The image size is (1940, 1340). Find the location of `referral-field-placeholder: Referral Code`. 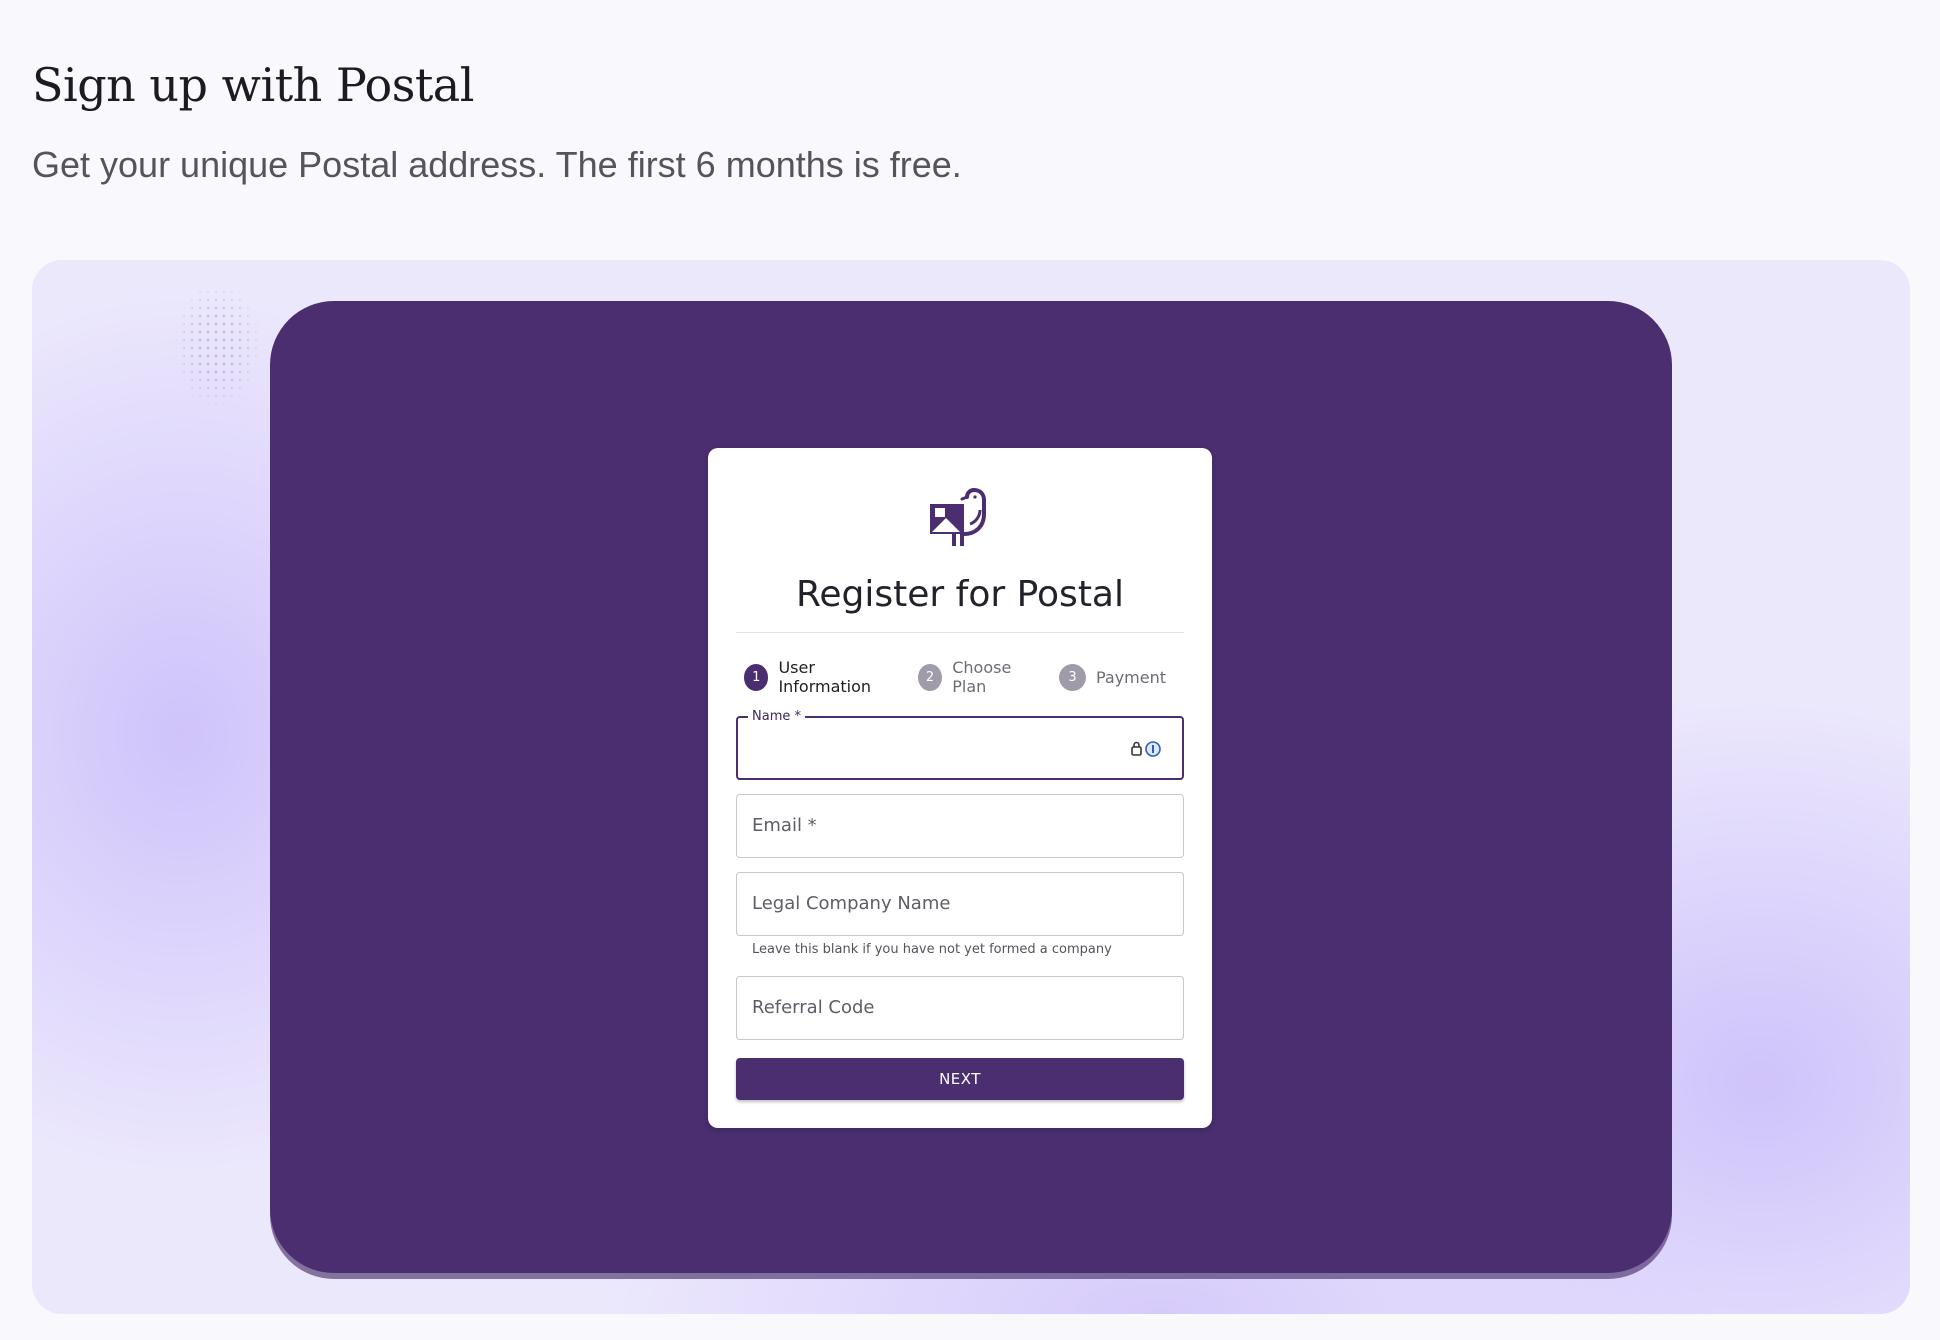

referral-field-placeholder: Referral Code is located at coordinates (813, 1007).